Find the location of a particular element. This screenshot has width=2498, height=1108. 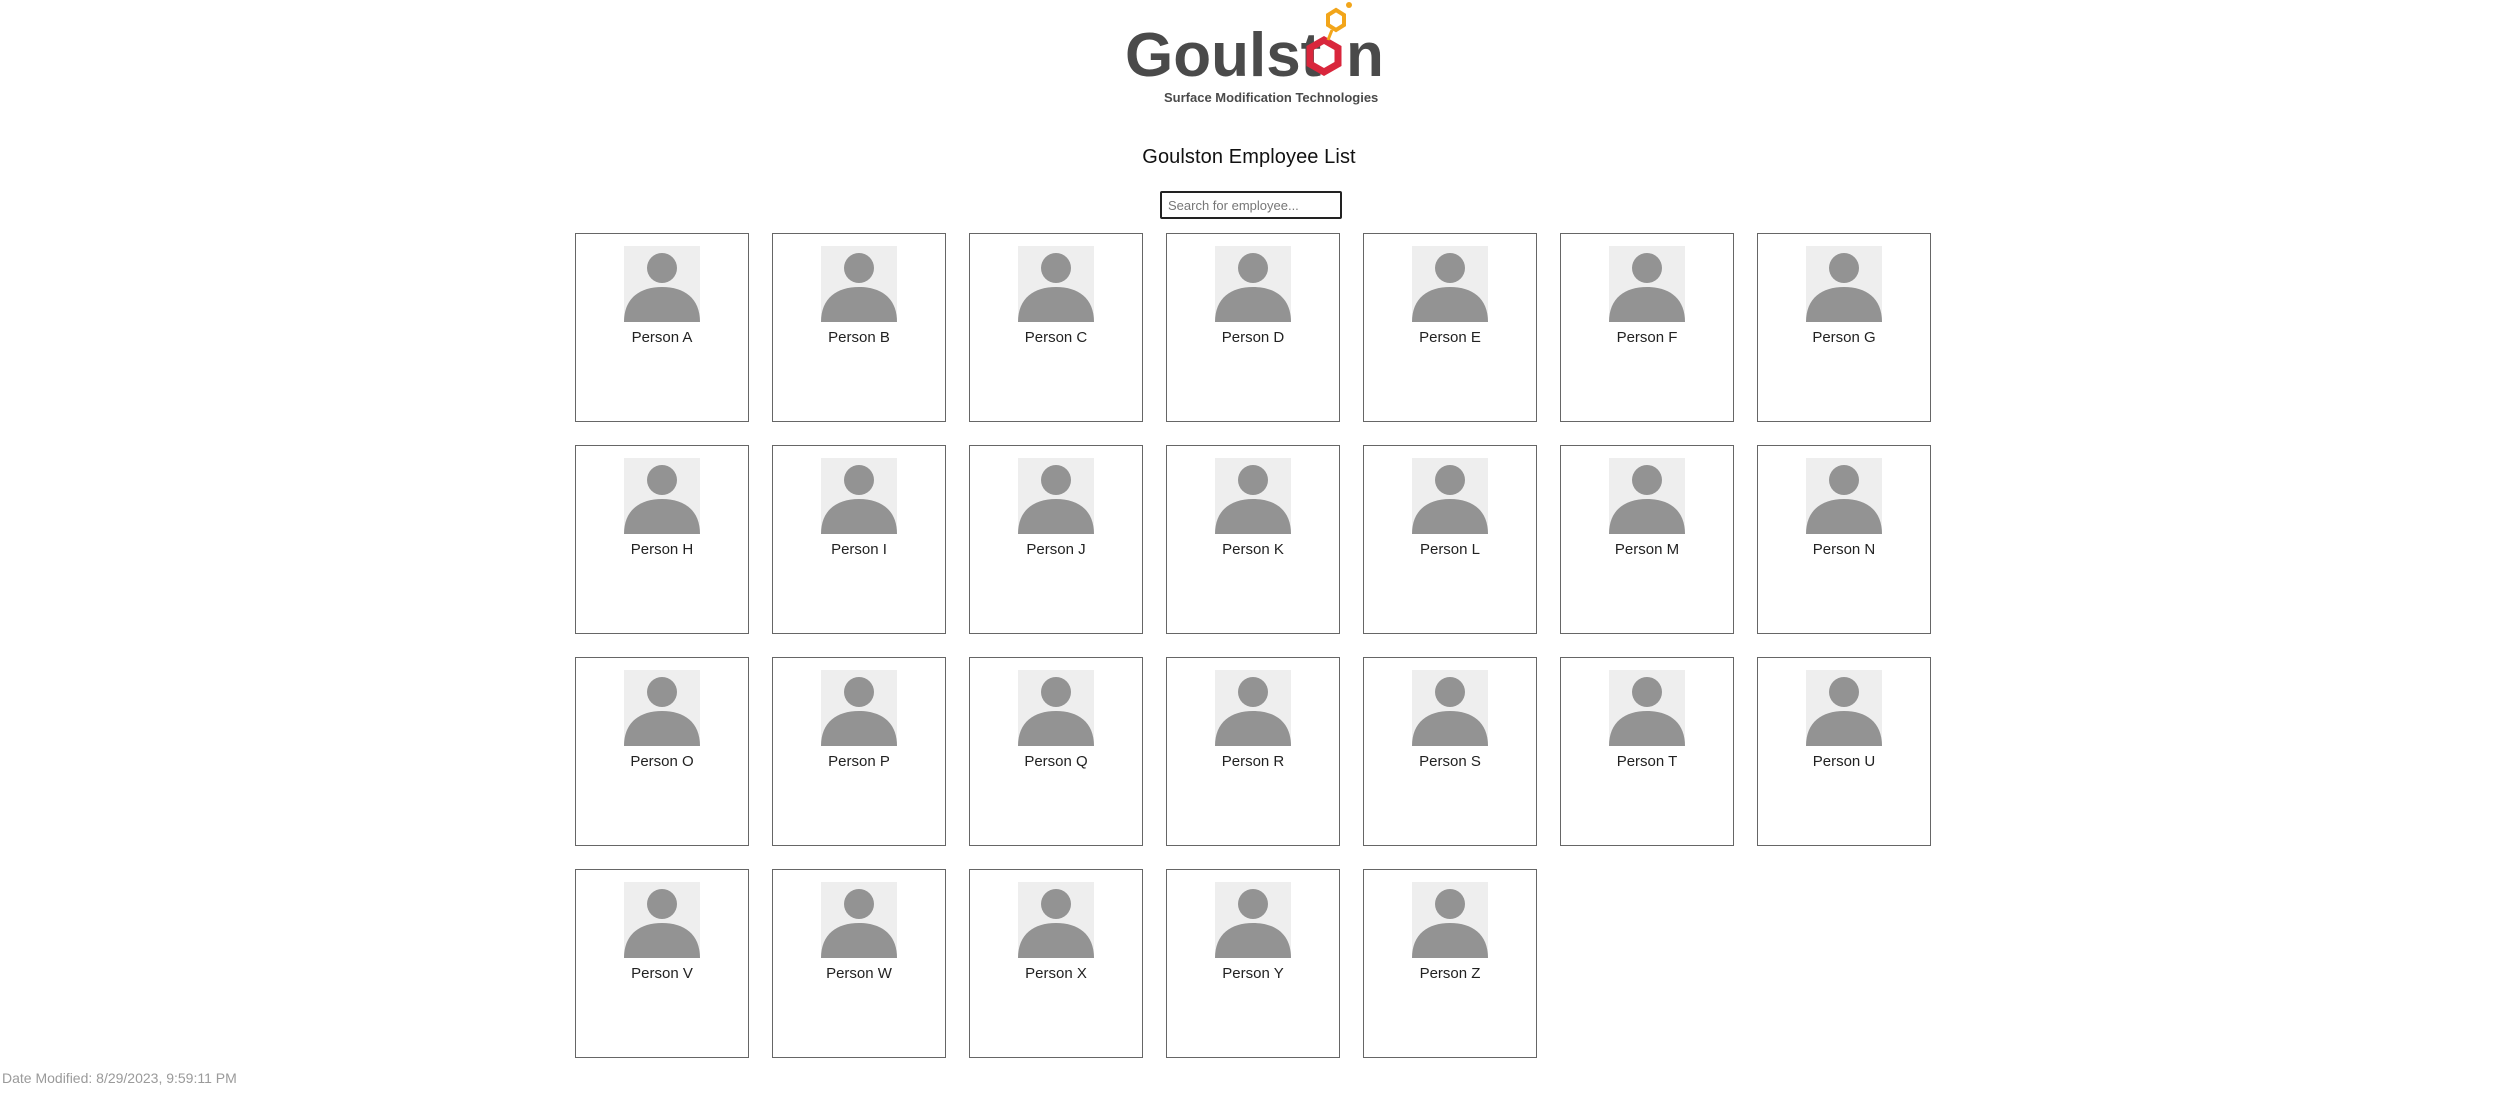

employee-name: Person M is located at coordinates (1647, 549).